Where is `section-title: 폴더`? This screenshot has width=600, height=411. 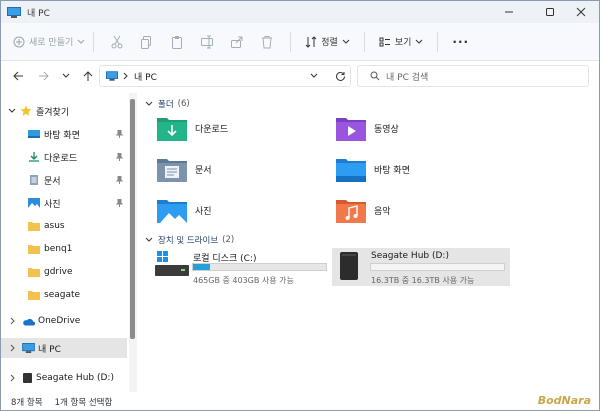 section-title: 폴더 is located at coordinates (166, 105).